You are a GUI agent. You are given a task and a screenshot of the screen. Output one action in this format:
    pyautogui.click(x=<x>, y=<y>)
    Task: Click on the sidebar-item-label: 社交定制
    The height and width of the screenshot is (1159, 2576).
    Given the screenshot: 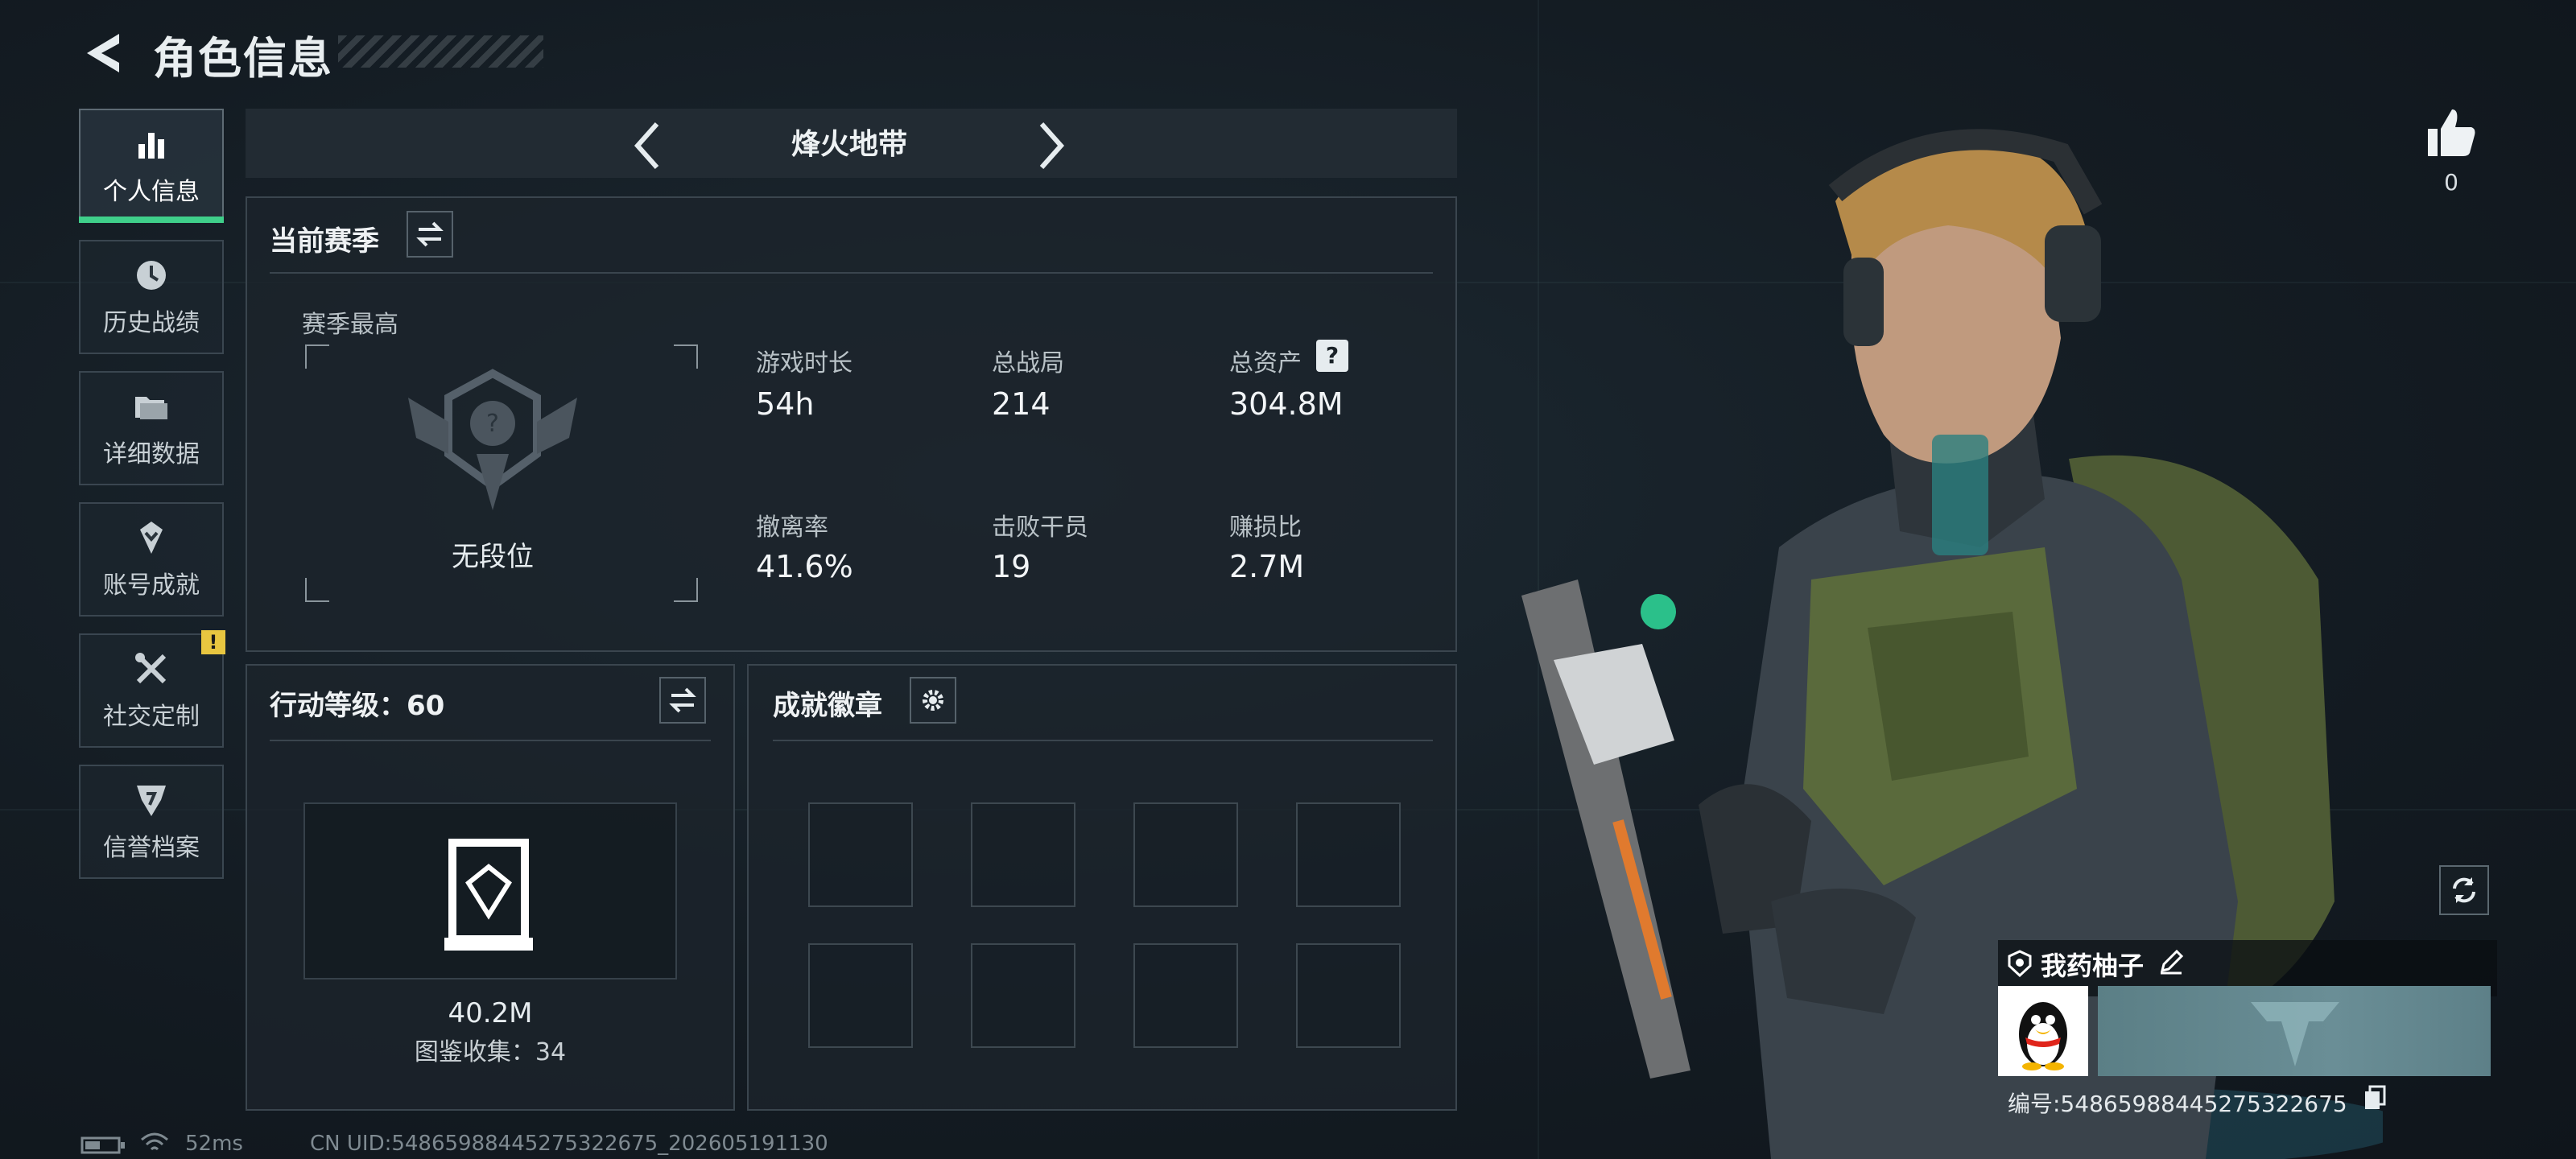 What is the action you would take?
    pyautogui.click(x=151, y=717)
    